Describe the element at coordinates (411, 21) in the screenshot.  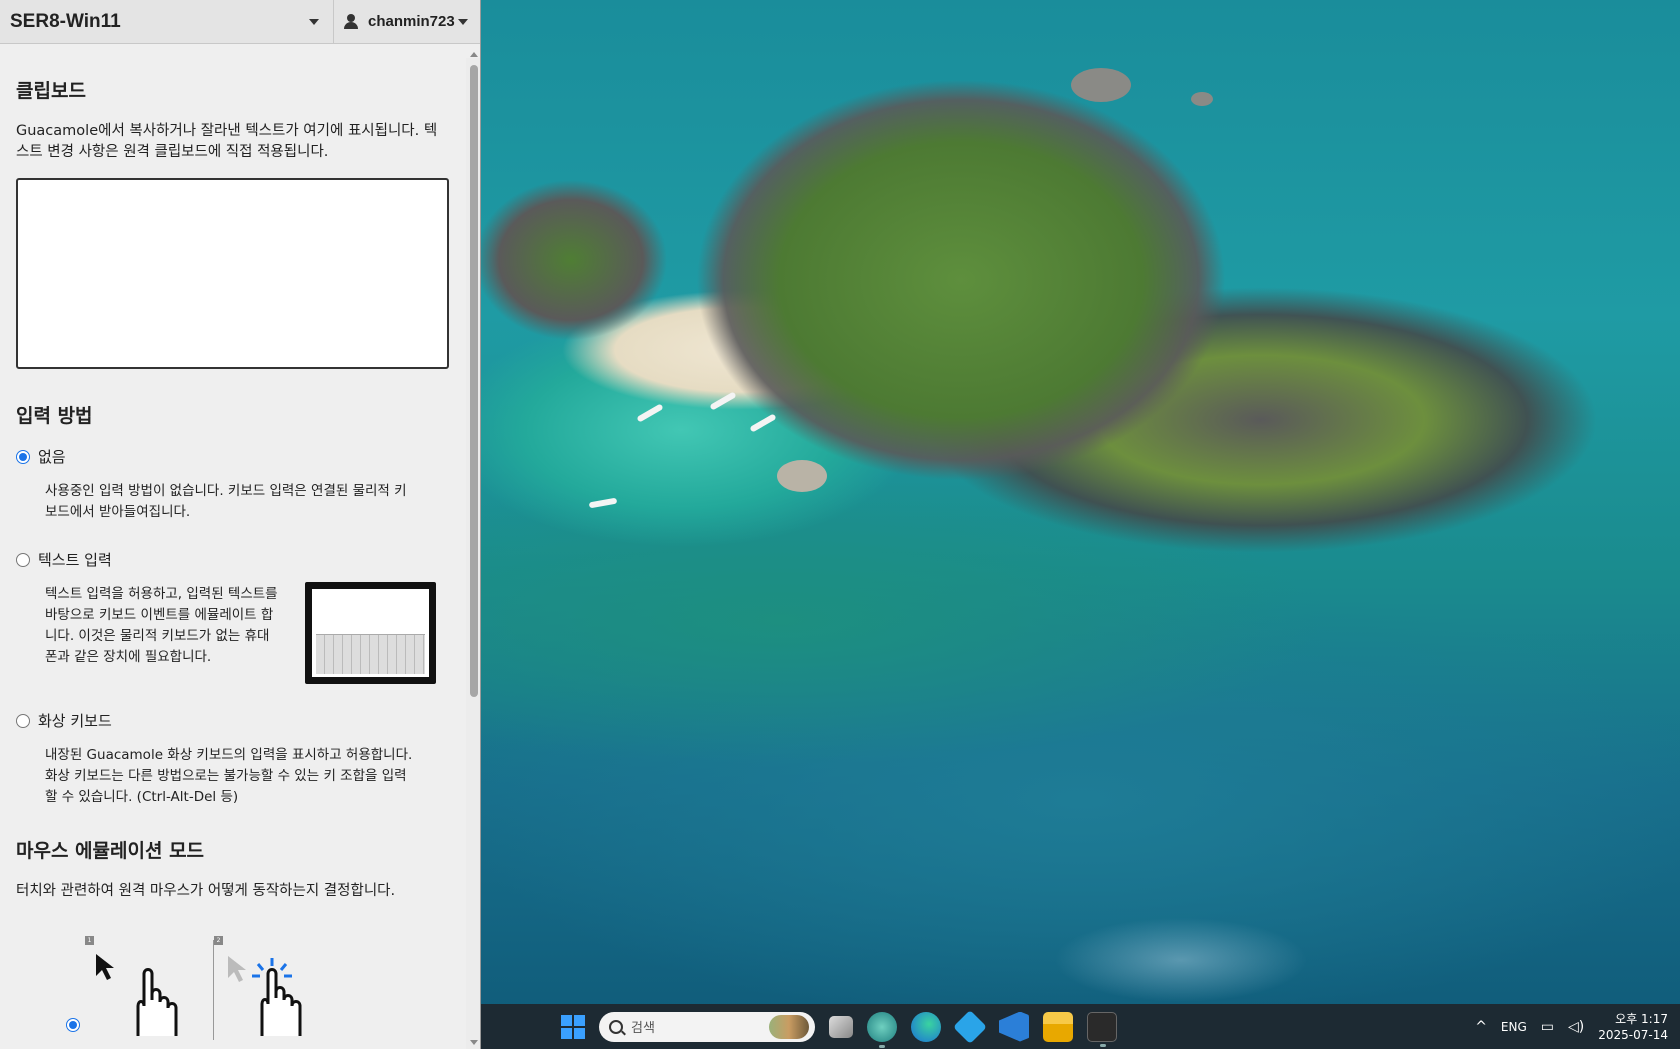
I see `username: chanmin723` at that location.